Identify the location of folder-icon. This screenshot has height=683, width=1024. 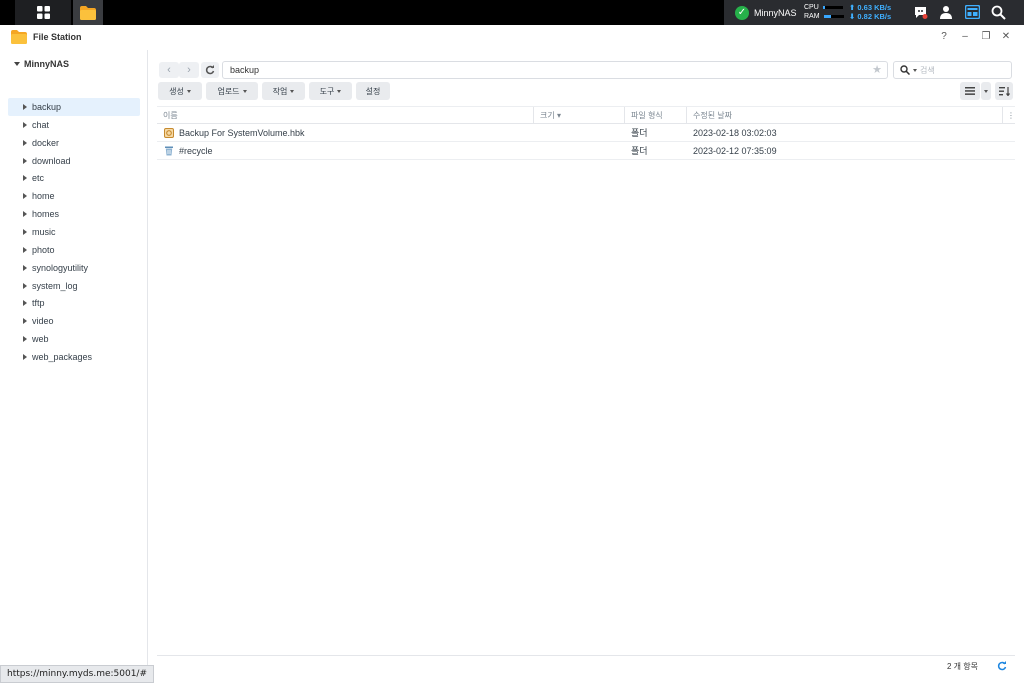
(88, 12).